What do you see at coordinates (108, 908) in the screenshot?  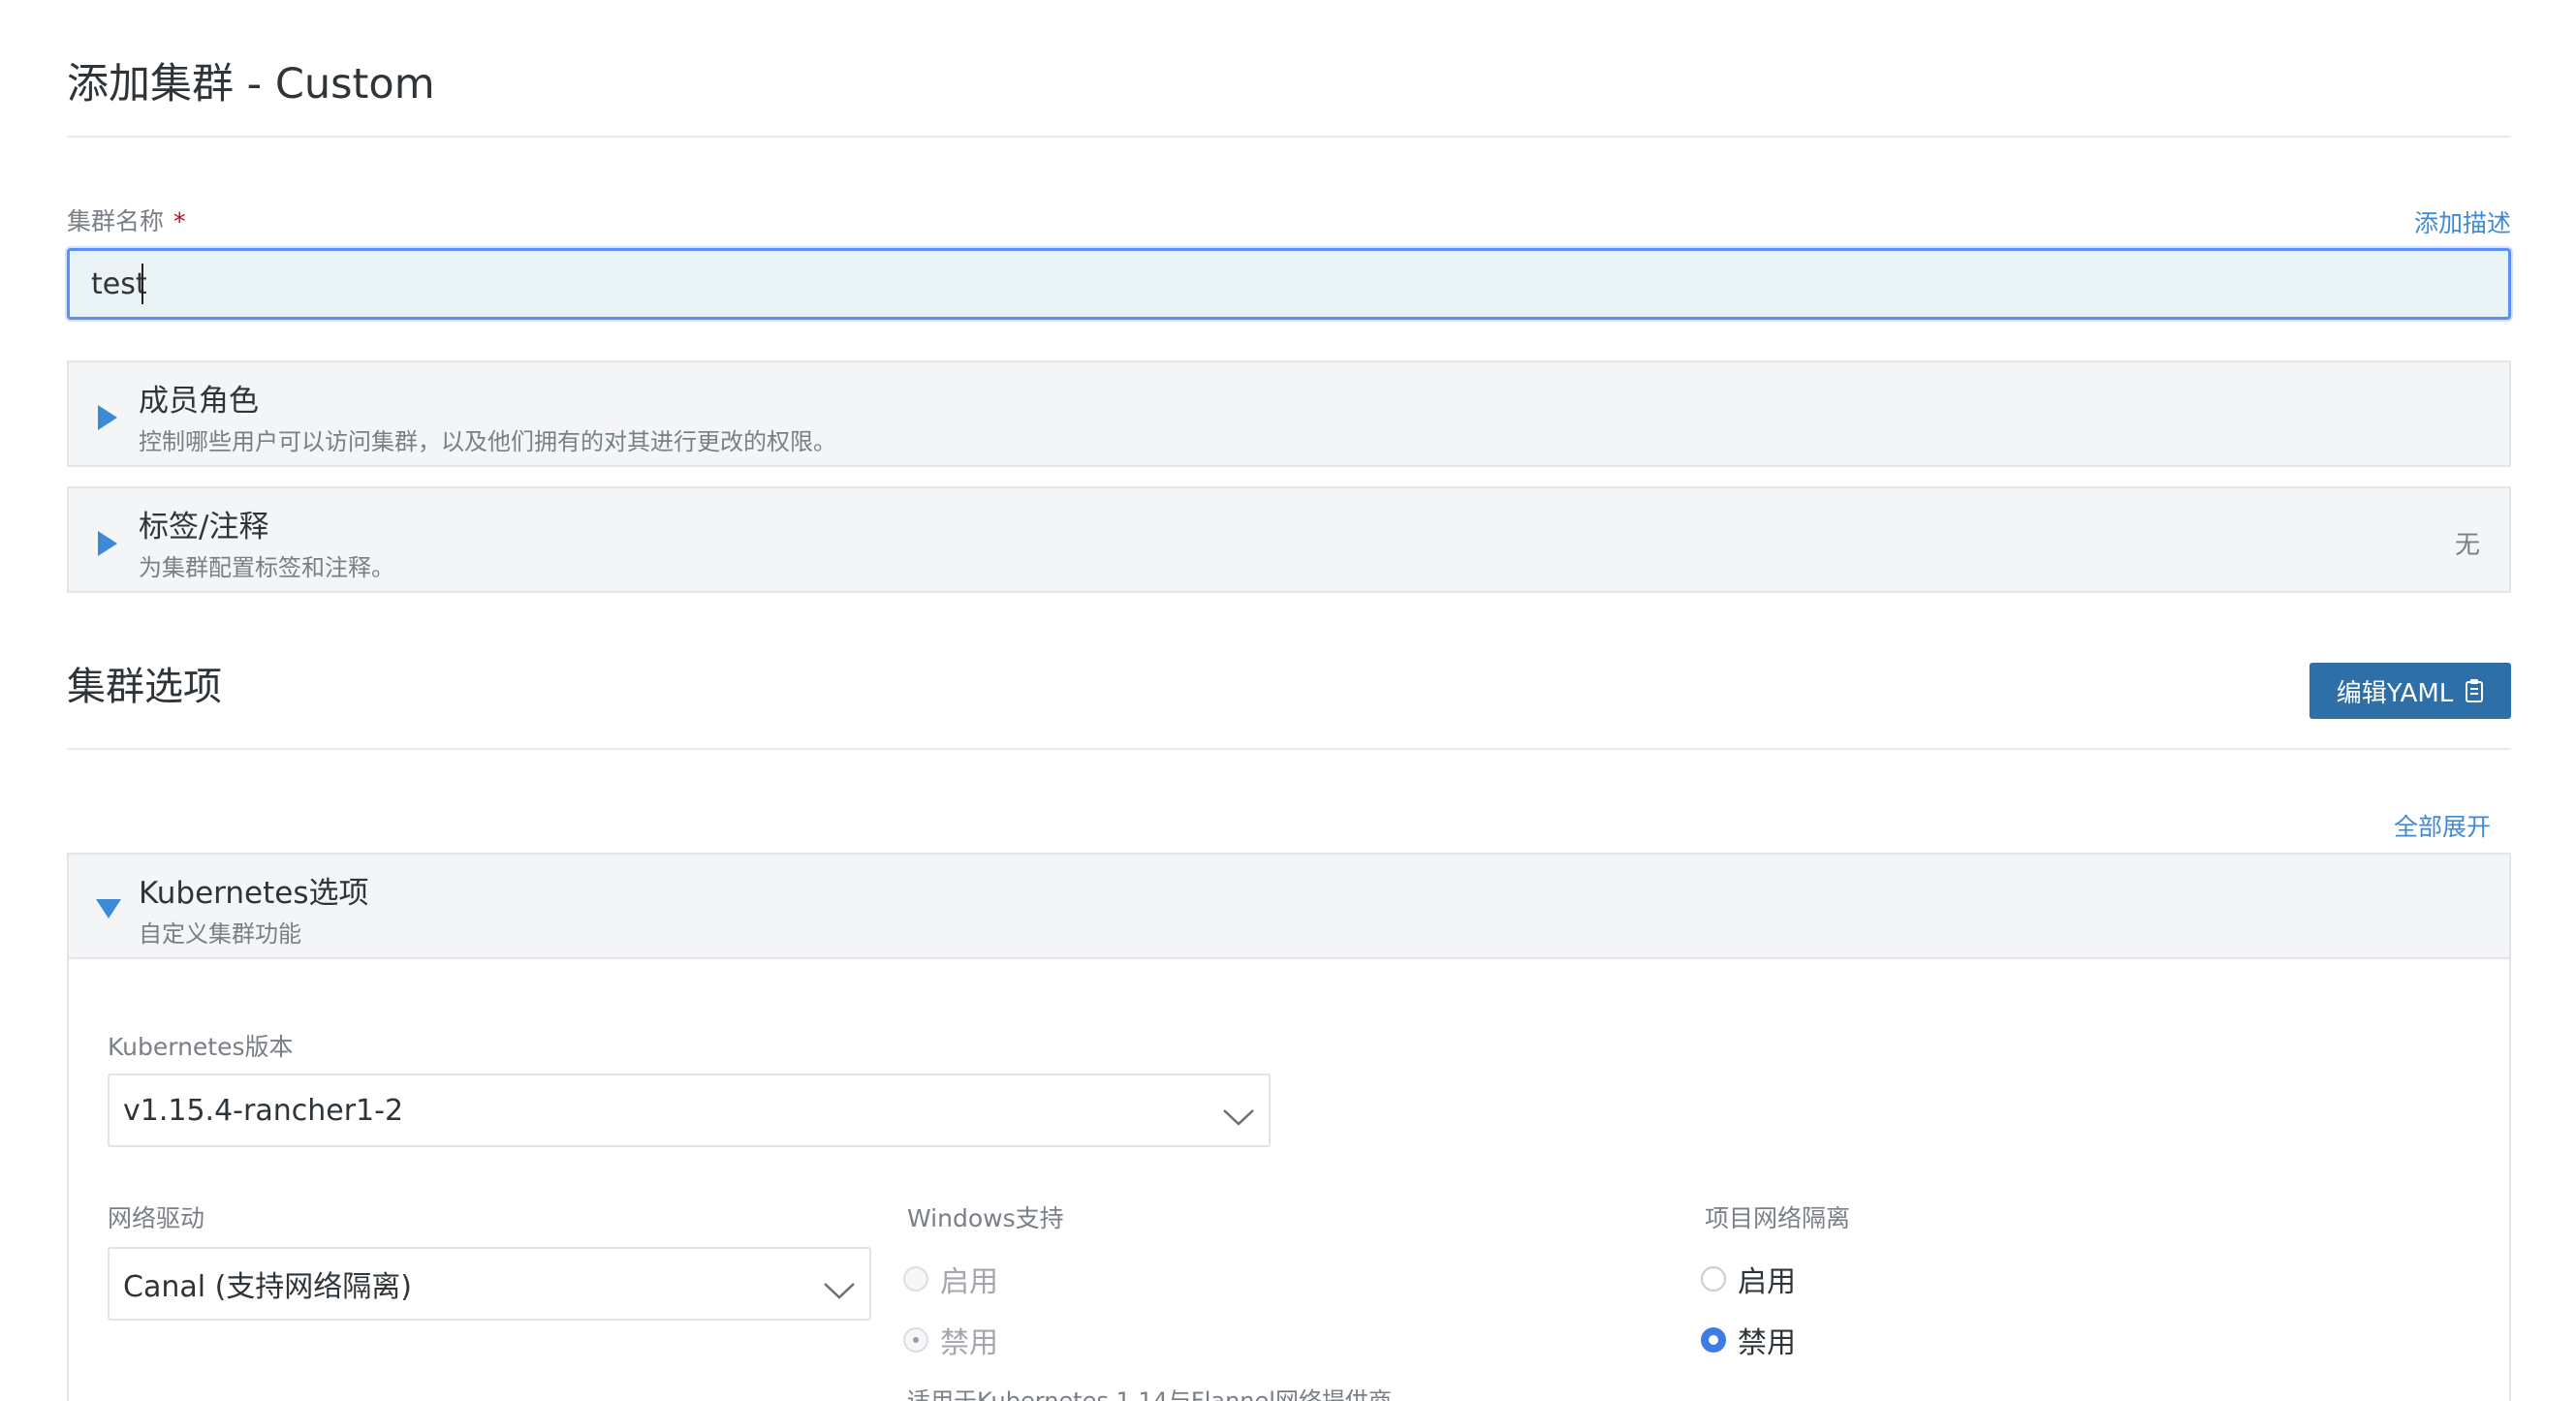 I see `triangle-down-icon` at bounding box center [108, 908].